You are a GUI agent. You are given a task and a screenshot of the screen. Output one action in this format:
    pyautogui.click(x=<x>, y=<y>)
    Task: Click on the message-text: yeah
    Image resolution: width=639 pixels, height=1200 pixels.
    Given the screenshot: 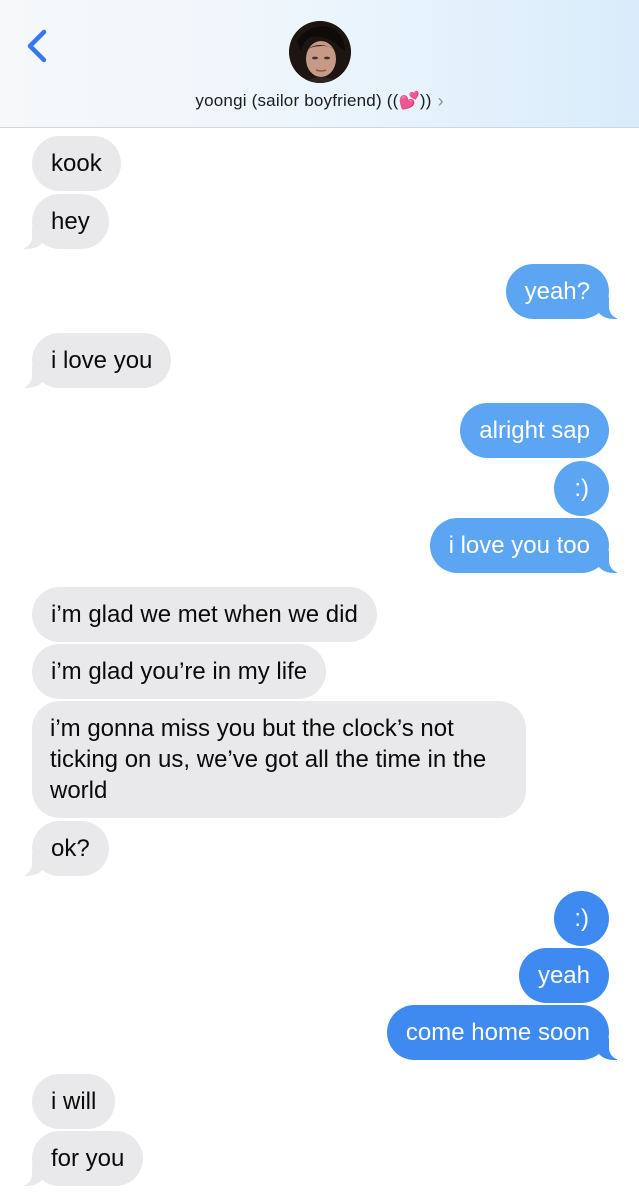 What is the action you would take?
    pyautogui.click(x=563, y=975)
    